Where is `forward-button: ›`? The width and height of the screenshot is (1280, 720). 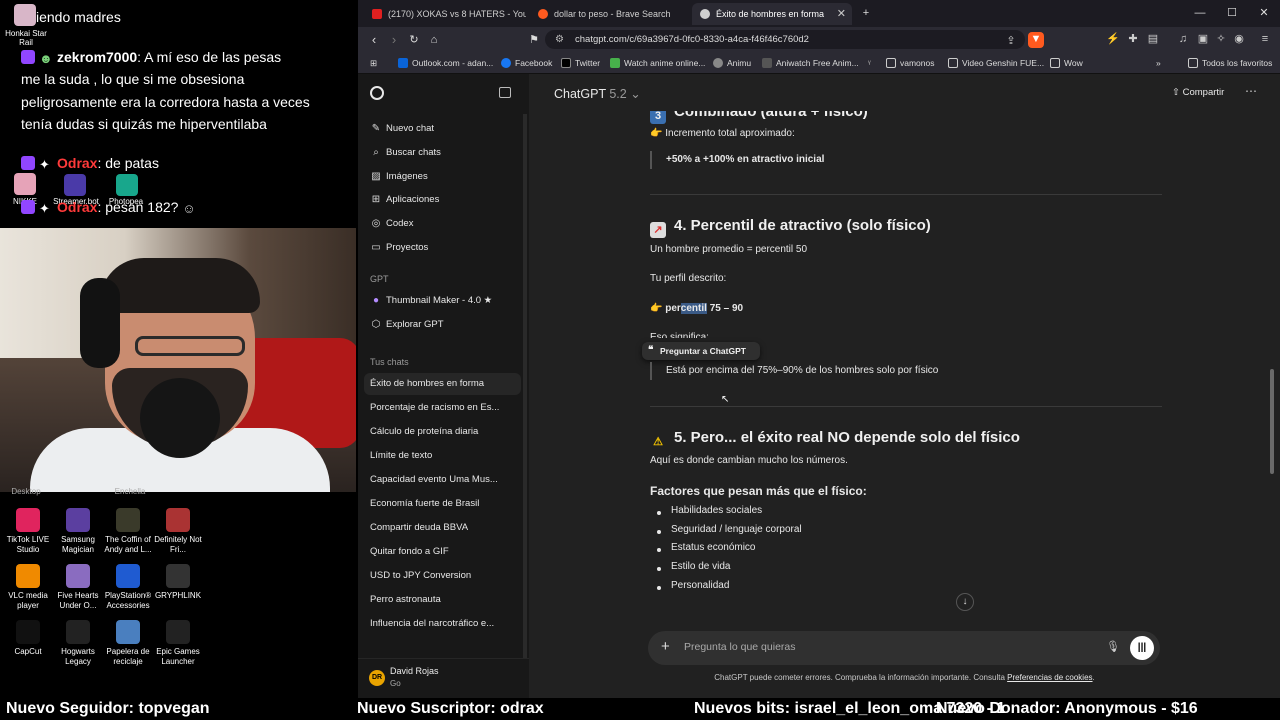
forward-button: › is located at coordinates (394, 40).